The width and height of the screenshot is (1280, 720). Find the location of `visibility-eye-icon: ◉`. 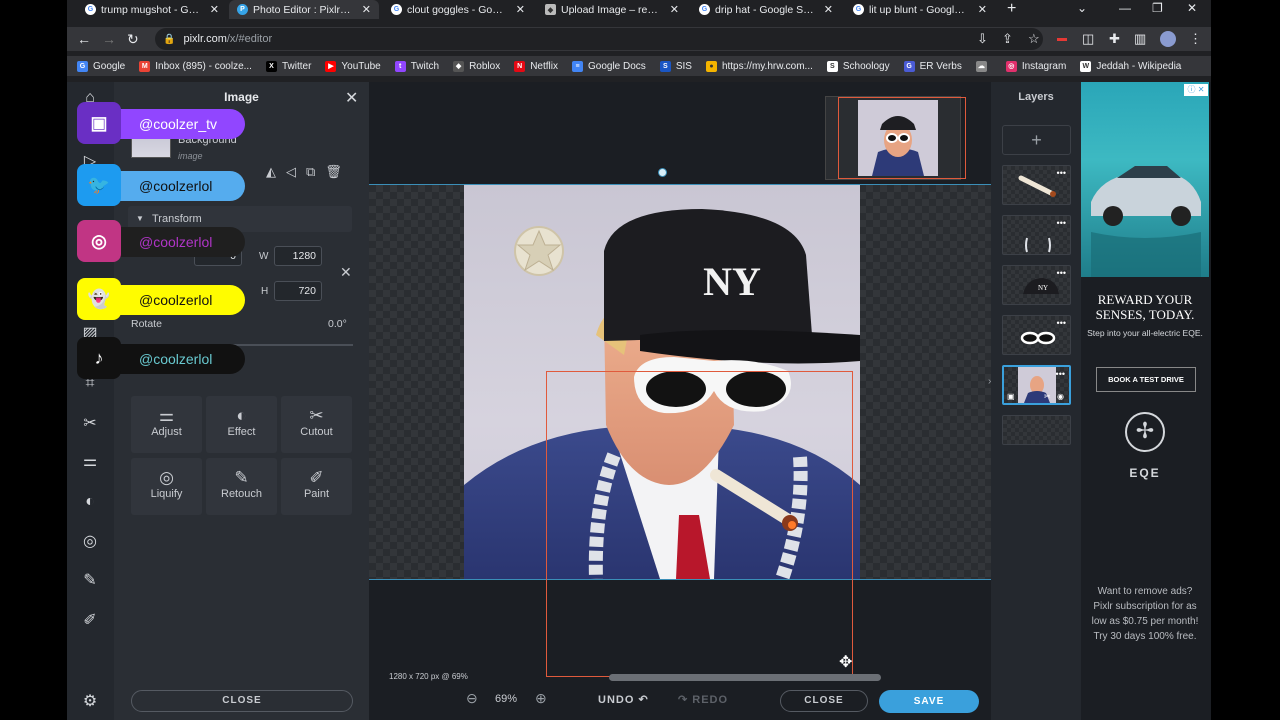

visibility-eye-icon: ◉ is located at coordinates (1060, 396).